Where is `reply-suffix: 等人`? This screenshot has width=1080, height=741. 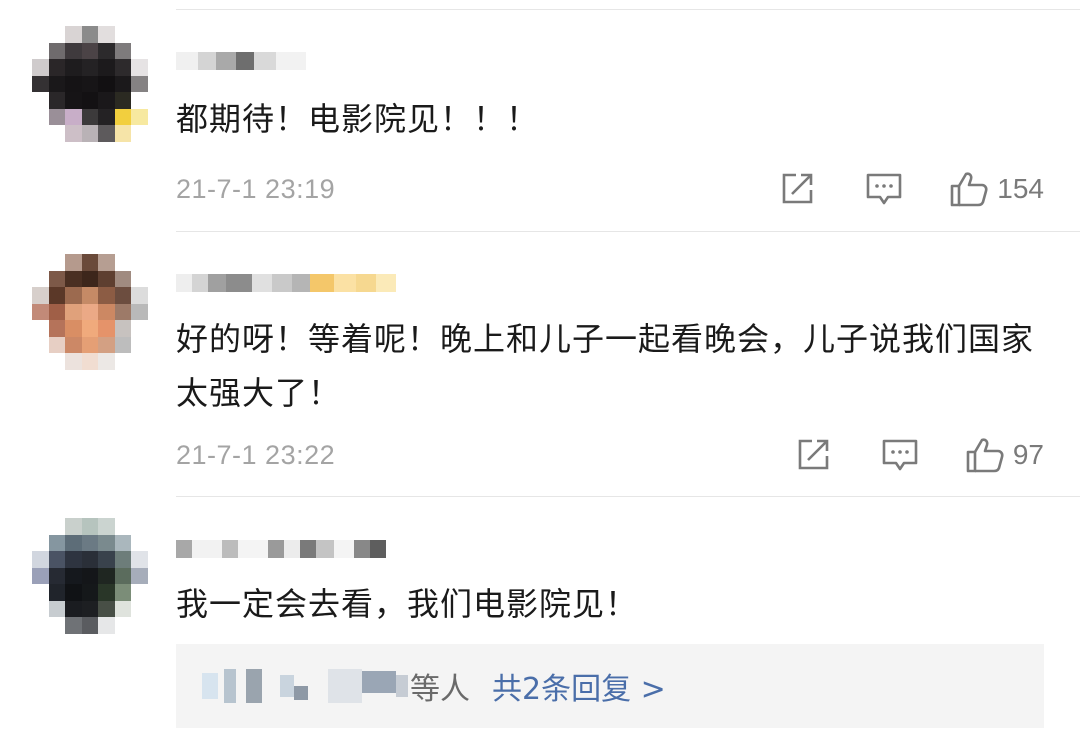 reply-suffix: 等人 is located at coordinates (440, 689).